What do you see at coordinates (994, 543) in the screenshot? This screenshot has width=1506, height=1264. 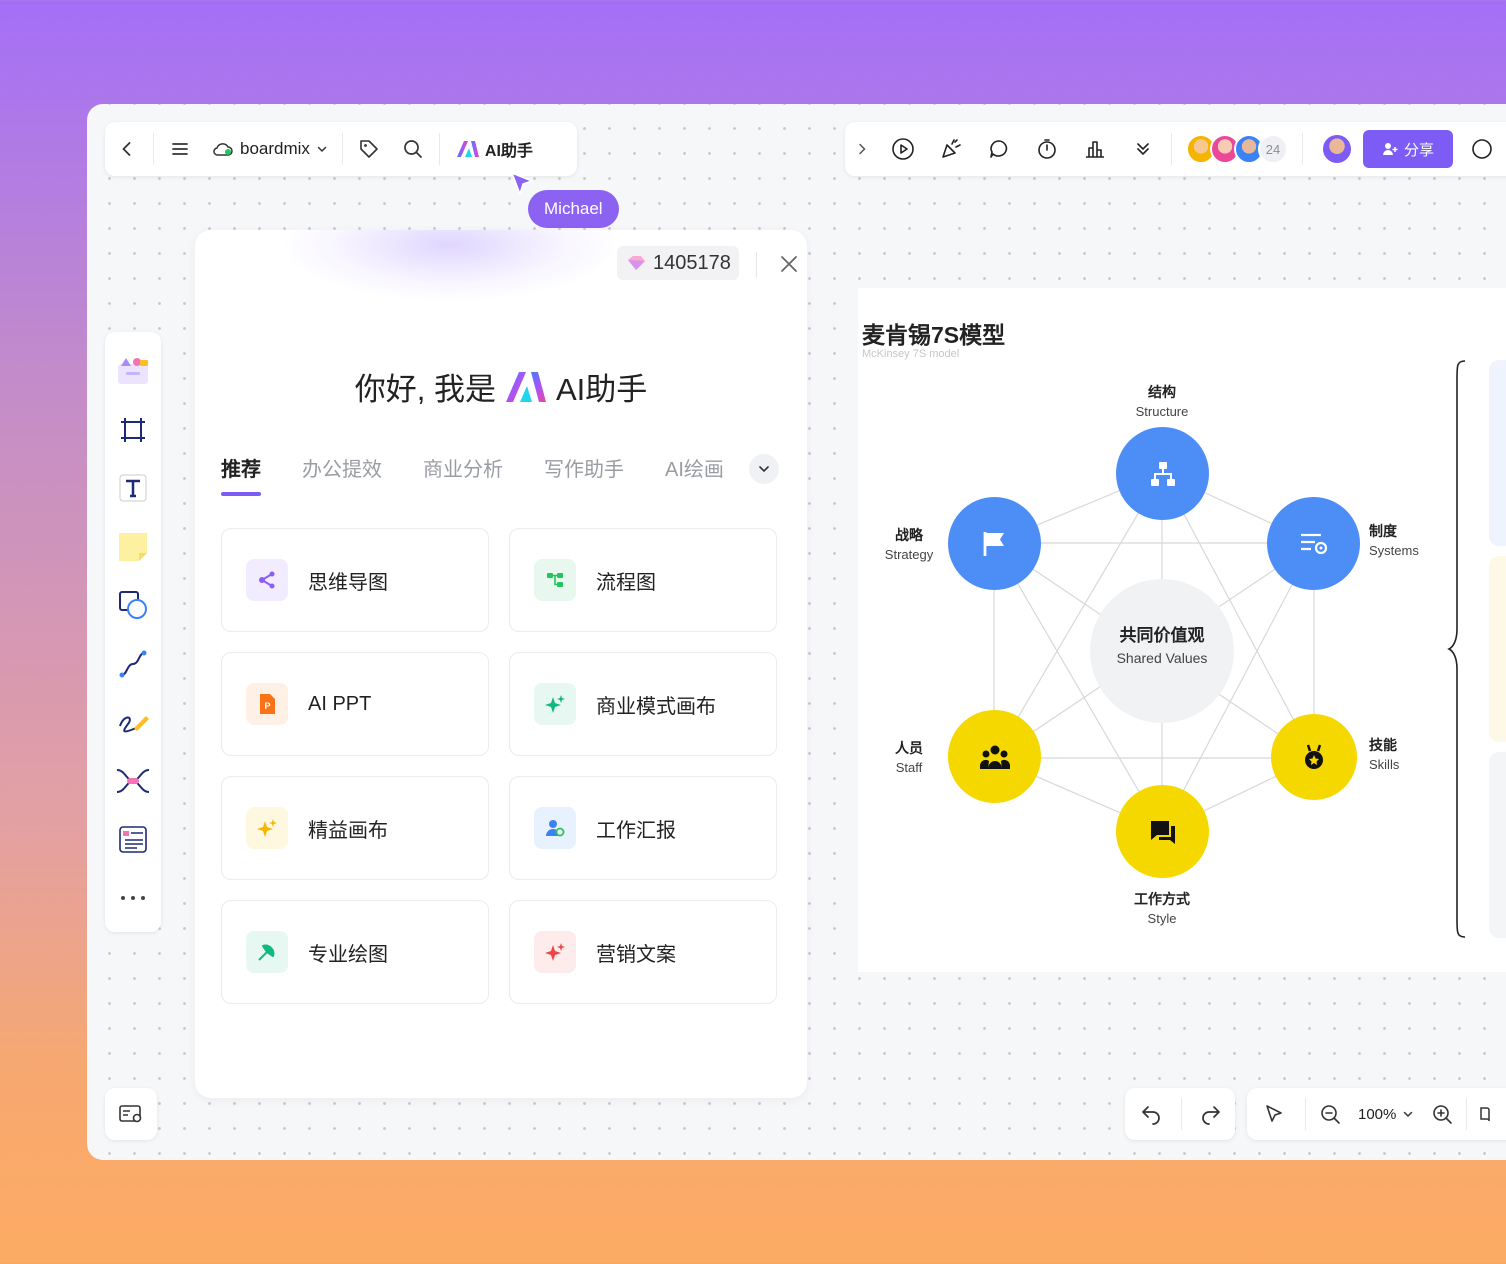 I see `strategy-node` at bounding box center [994, 543].